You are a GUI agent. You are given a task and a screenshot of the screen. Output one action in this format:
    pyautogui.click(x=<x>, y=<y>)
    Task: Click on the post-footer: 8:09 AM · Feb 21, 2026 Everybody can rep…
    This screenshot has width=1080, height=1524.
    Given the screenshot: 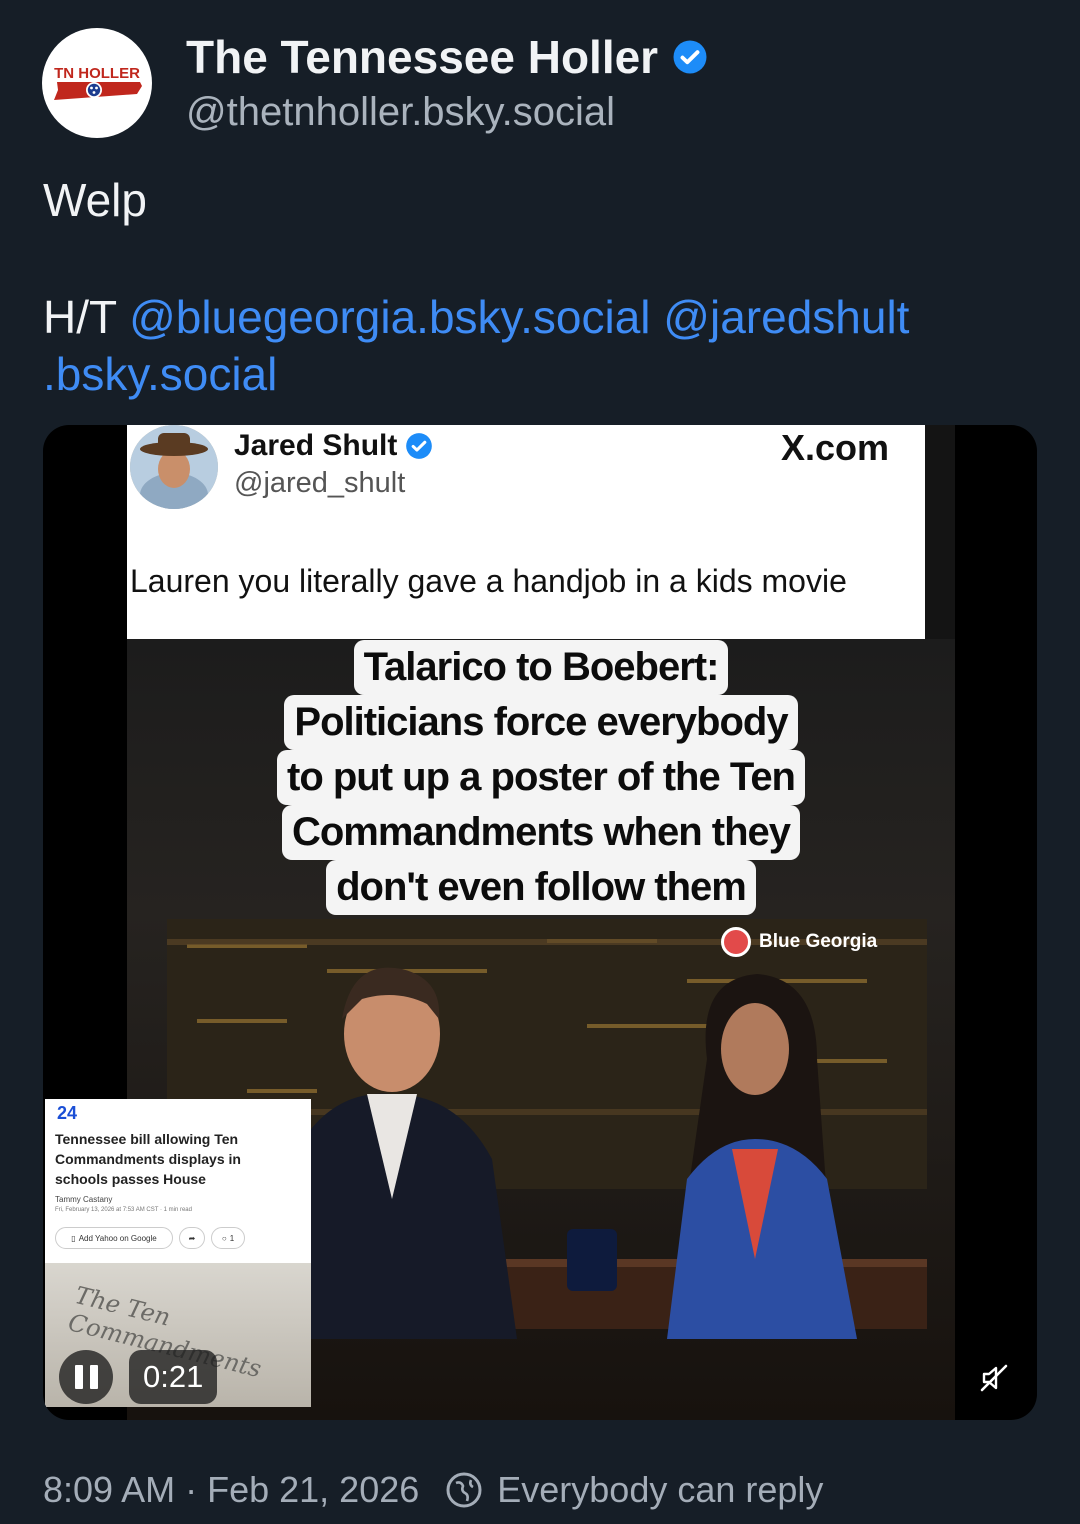 What is the action you would take?
    pyautogui.click(x=433, y=1490)
    